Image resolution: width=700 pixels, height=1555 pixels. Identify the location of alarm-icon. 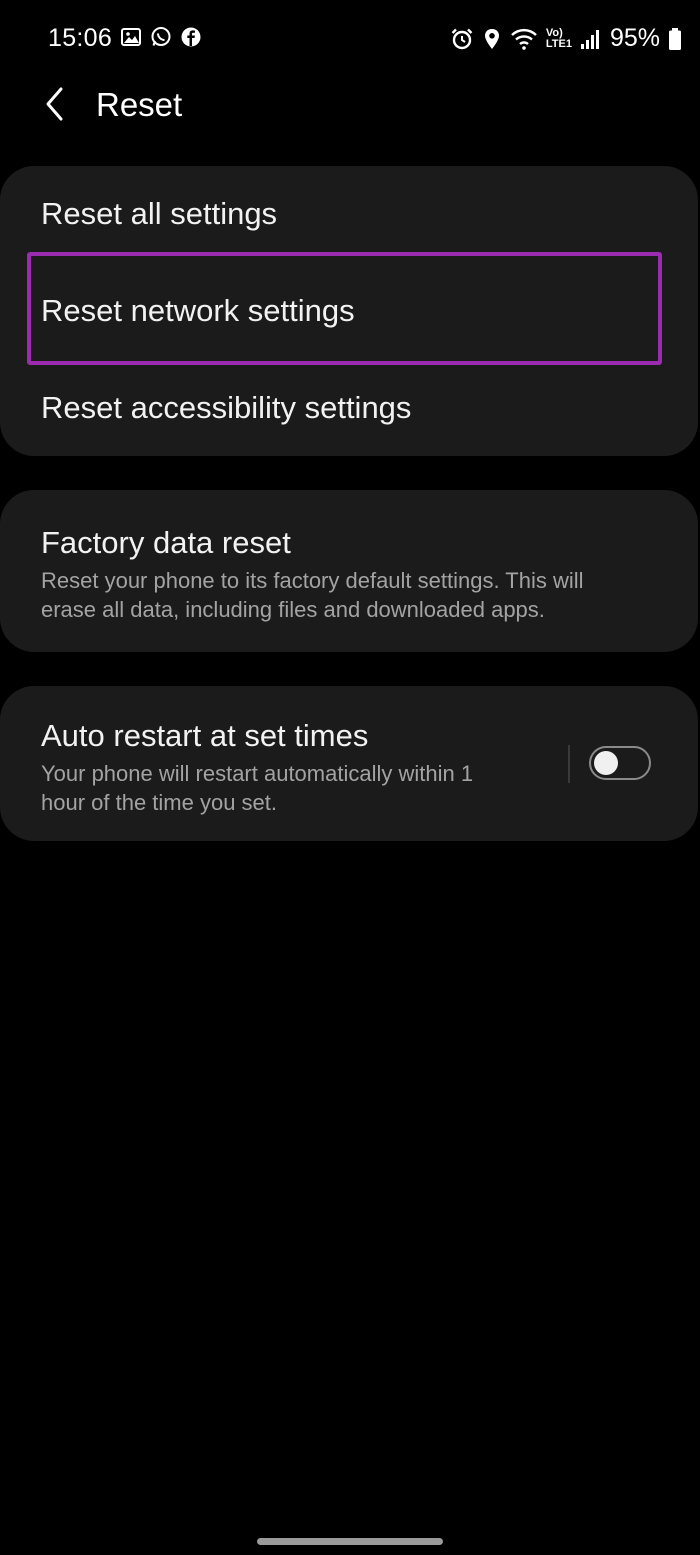
(462, 39).